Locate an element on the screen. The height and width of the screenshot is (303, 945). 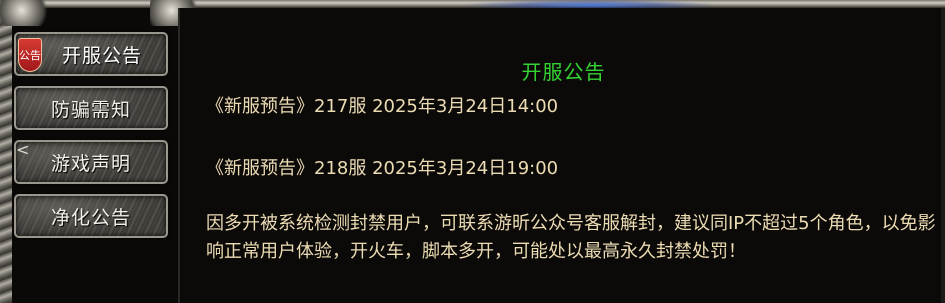
notice-line: 《新服预告》218服 2025年3月24日19:00 is located at coordinates (382, 168).